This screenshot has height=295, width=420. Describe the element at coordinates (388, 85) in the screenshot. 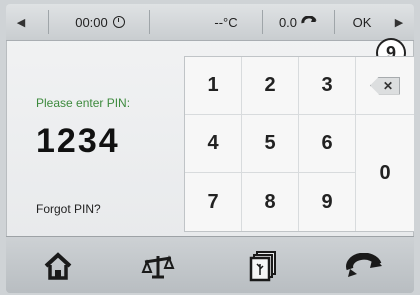

I see `backspace-glyph: ✕` at that location.